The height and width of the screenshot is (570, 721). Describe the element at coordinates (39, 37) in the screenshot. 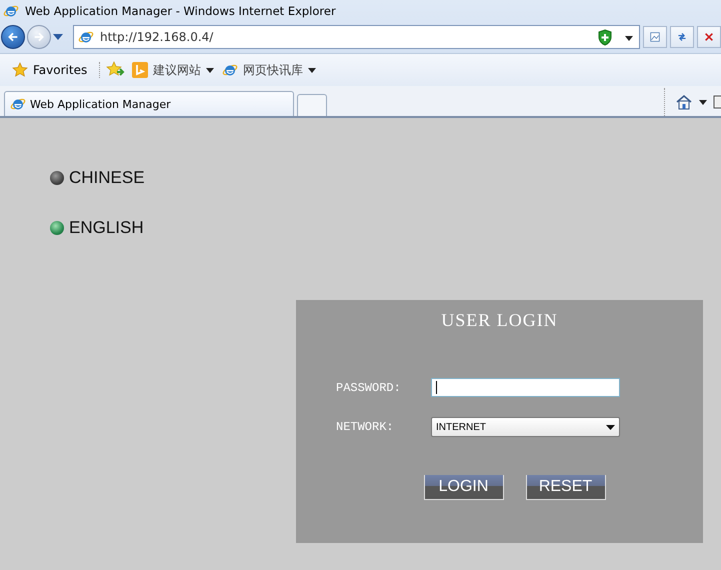

I see `arrow-right-icon` at that location.